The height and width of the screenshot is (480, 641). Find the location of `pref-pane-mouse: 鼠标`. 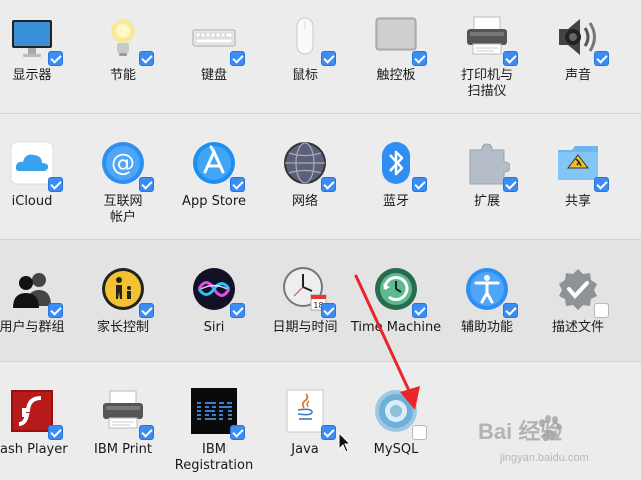

pref-pane-mouse: 鼠标 is located at coordinates (305, 49).